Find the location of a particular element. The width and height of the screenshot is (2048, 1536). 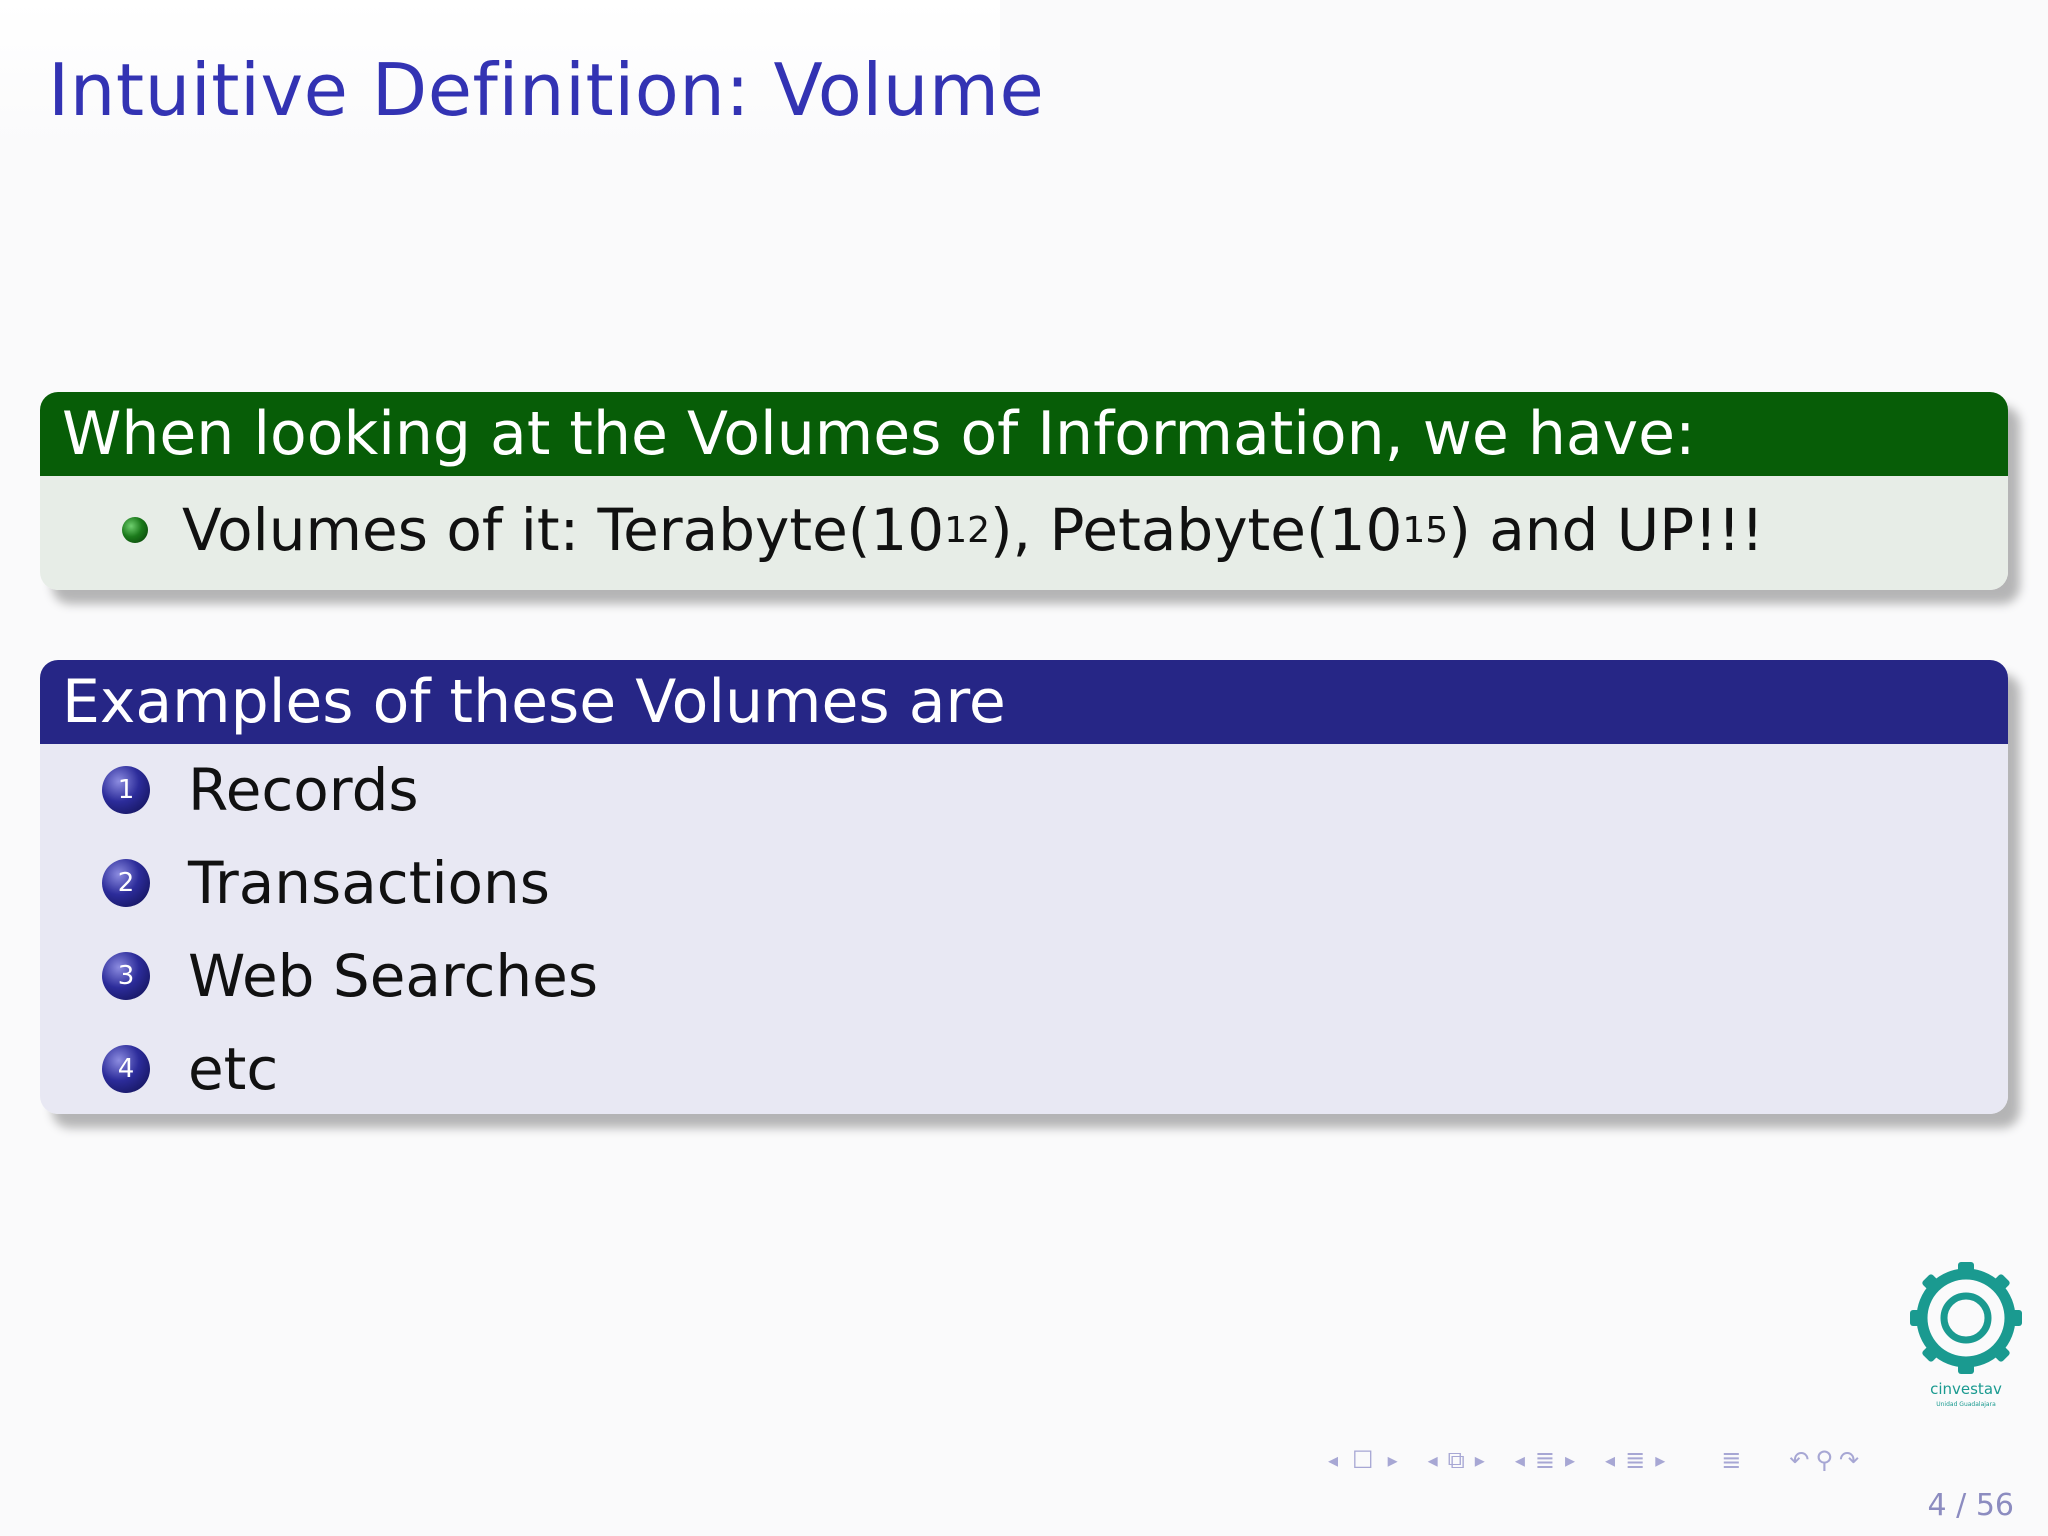

list-item: 4 etc is located at coordinates (190, 1069).